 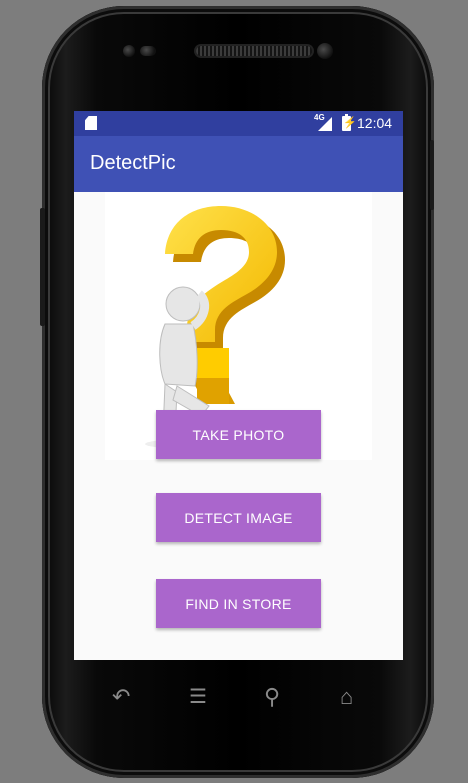 What do you see at coordinates (319, 117) in the screenshot?
I see `network-type: 4G` at bounding box center [319, 117].